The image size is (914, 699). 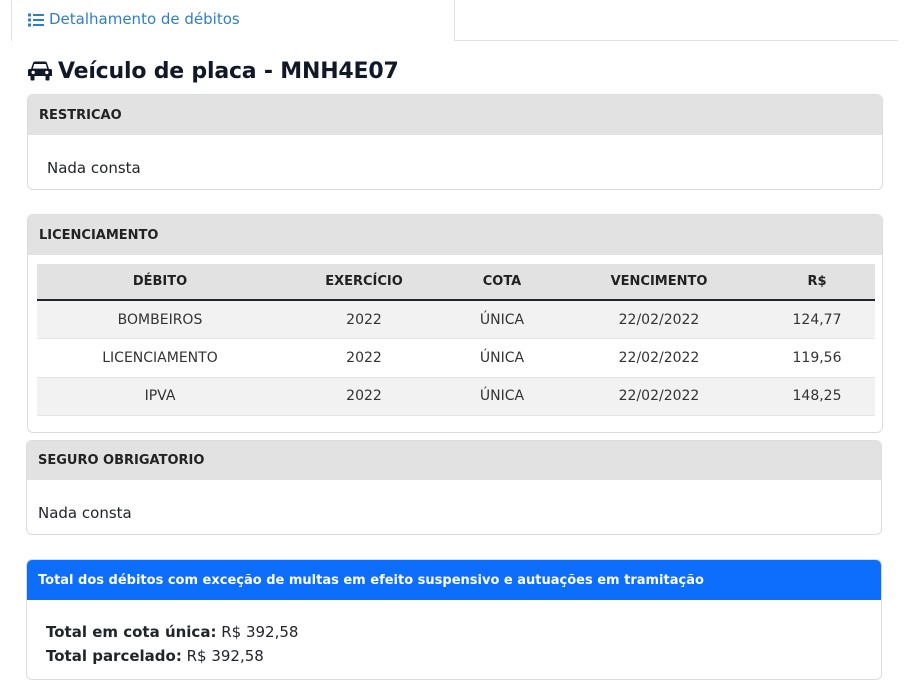 I want to click on cell-debito: IPVA, so click(x=160, y=397).